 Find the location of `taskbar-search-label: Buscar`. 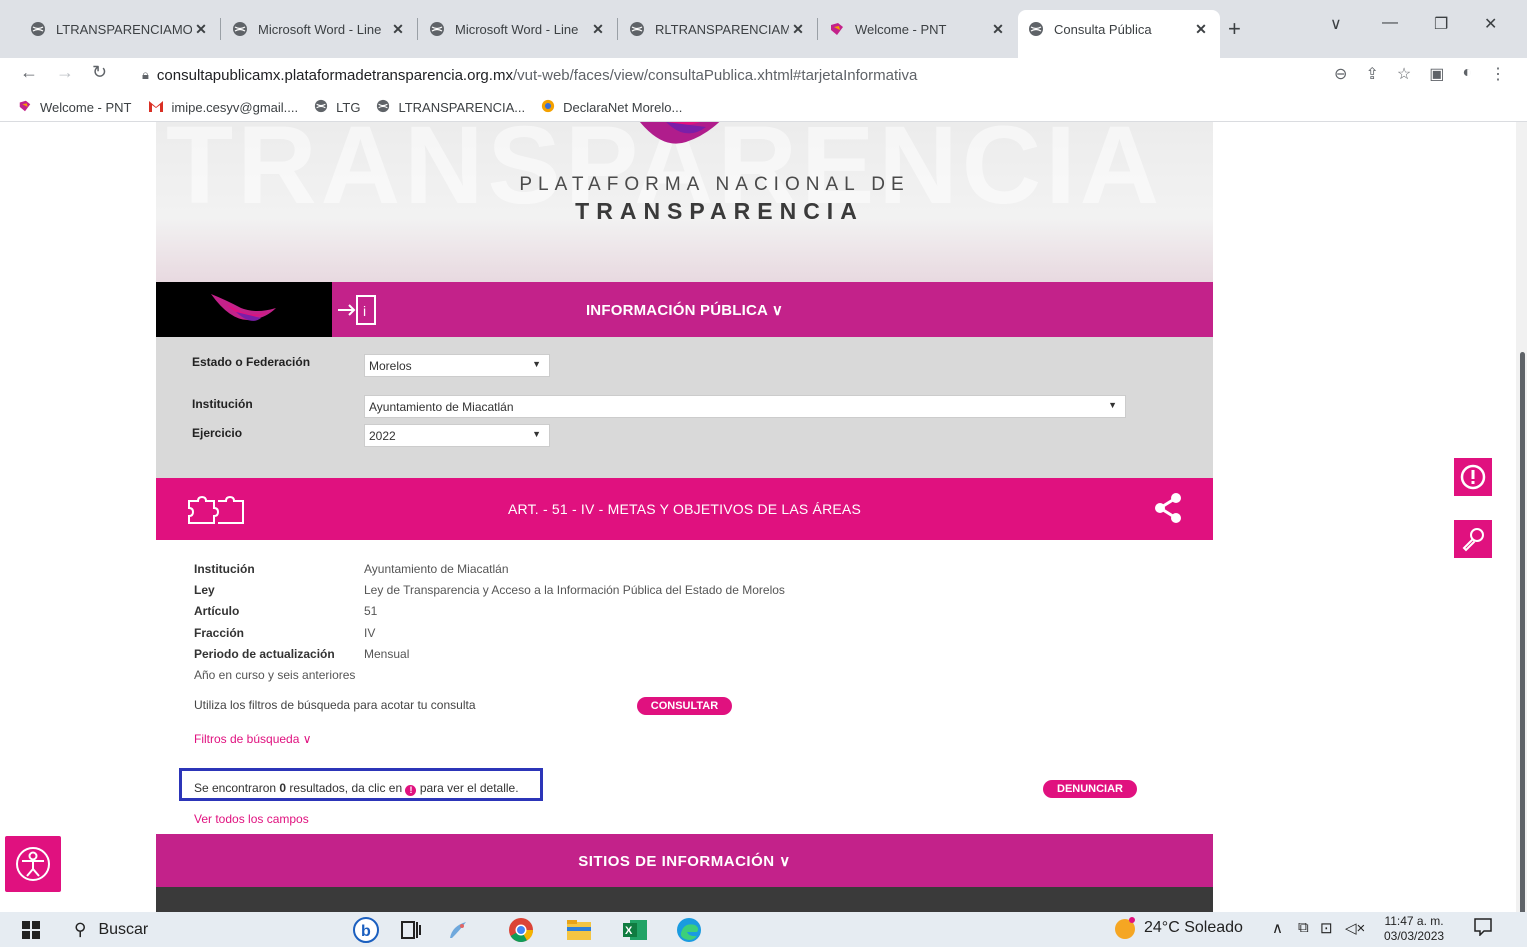

taskbar-search-label: Buscar is located at coordinates (123, 929).